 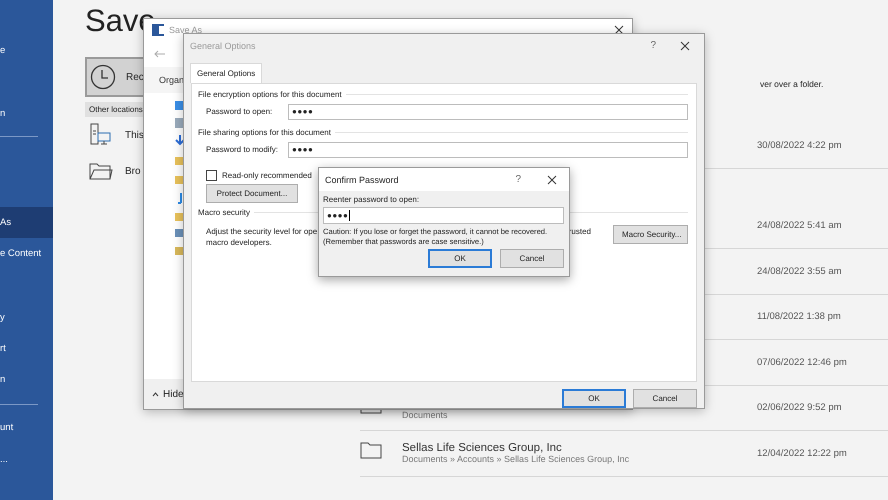 What do you see at coordinates (155, 394) in the screenshot?
I see `caret-icon` at bounding box center [155, 394].